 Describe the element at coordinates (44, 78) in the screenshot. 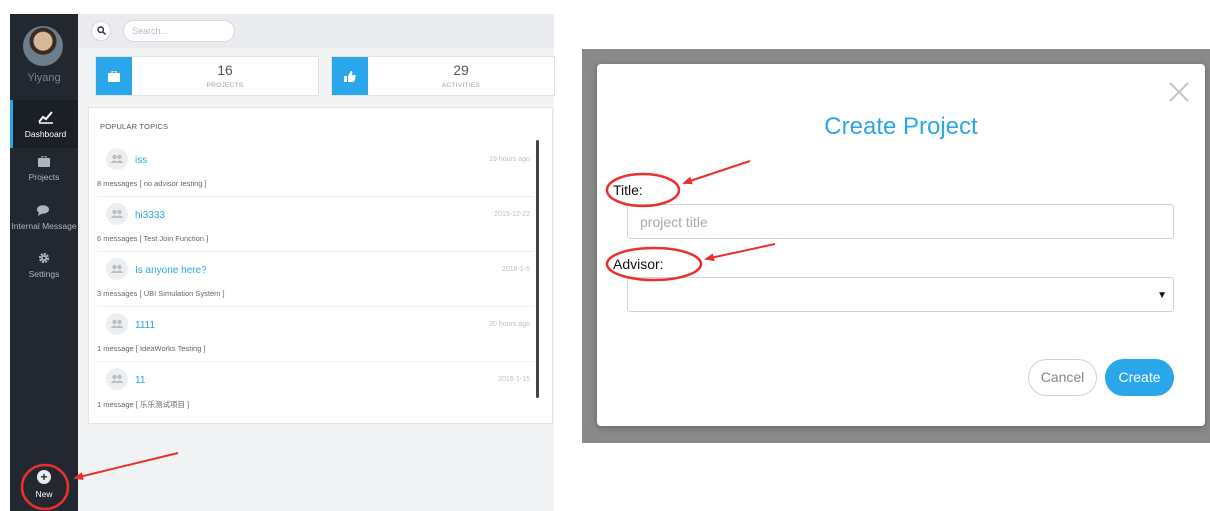

I see `username: Yiyang` at that location.